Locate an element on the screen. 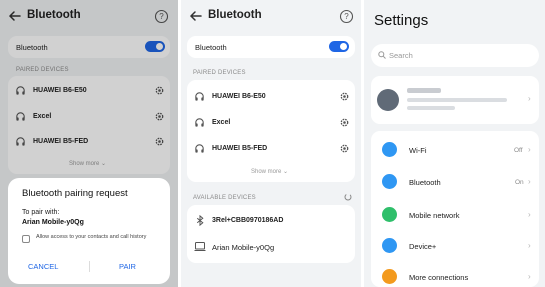  settings-row-label: Wi-Fi is located at coordinates (418, 150).